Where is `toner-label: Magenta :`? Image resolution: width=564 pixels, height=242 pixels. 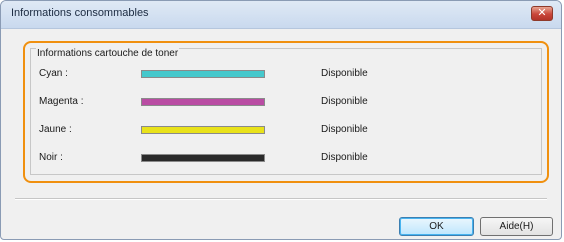
toner-label: Magenta : is located at coordinates (61, 101).